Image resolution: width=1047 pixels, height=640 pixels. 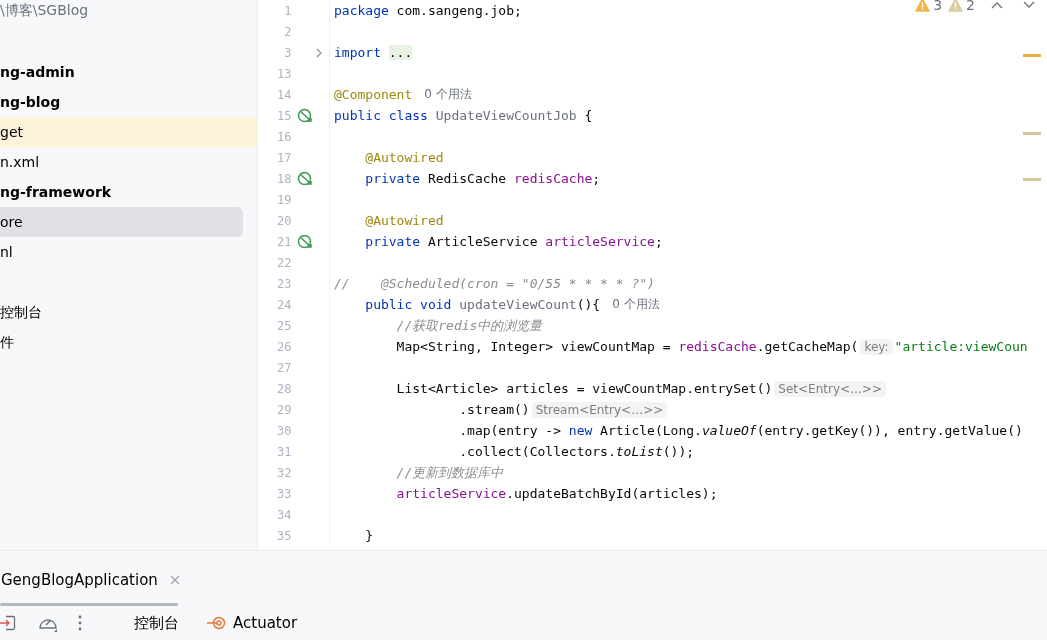 I want to click on code-text: .collect(Collectors.toList());, so click(x=576, y=451).